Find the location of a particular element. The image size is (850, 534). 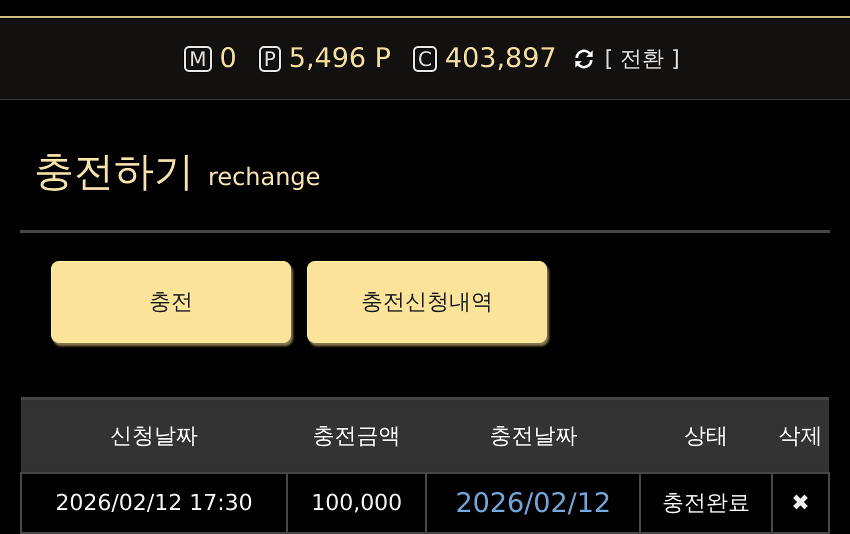

currency-badge: P is located at coordinates (269, 59).